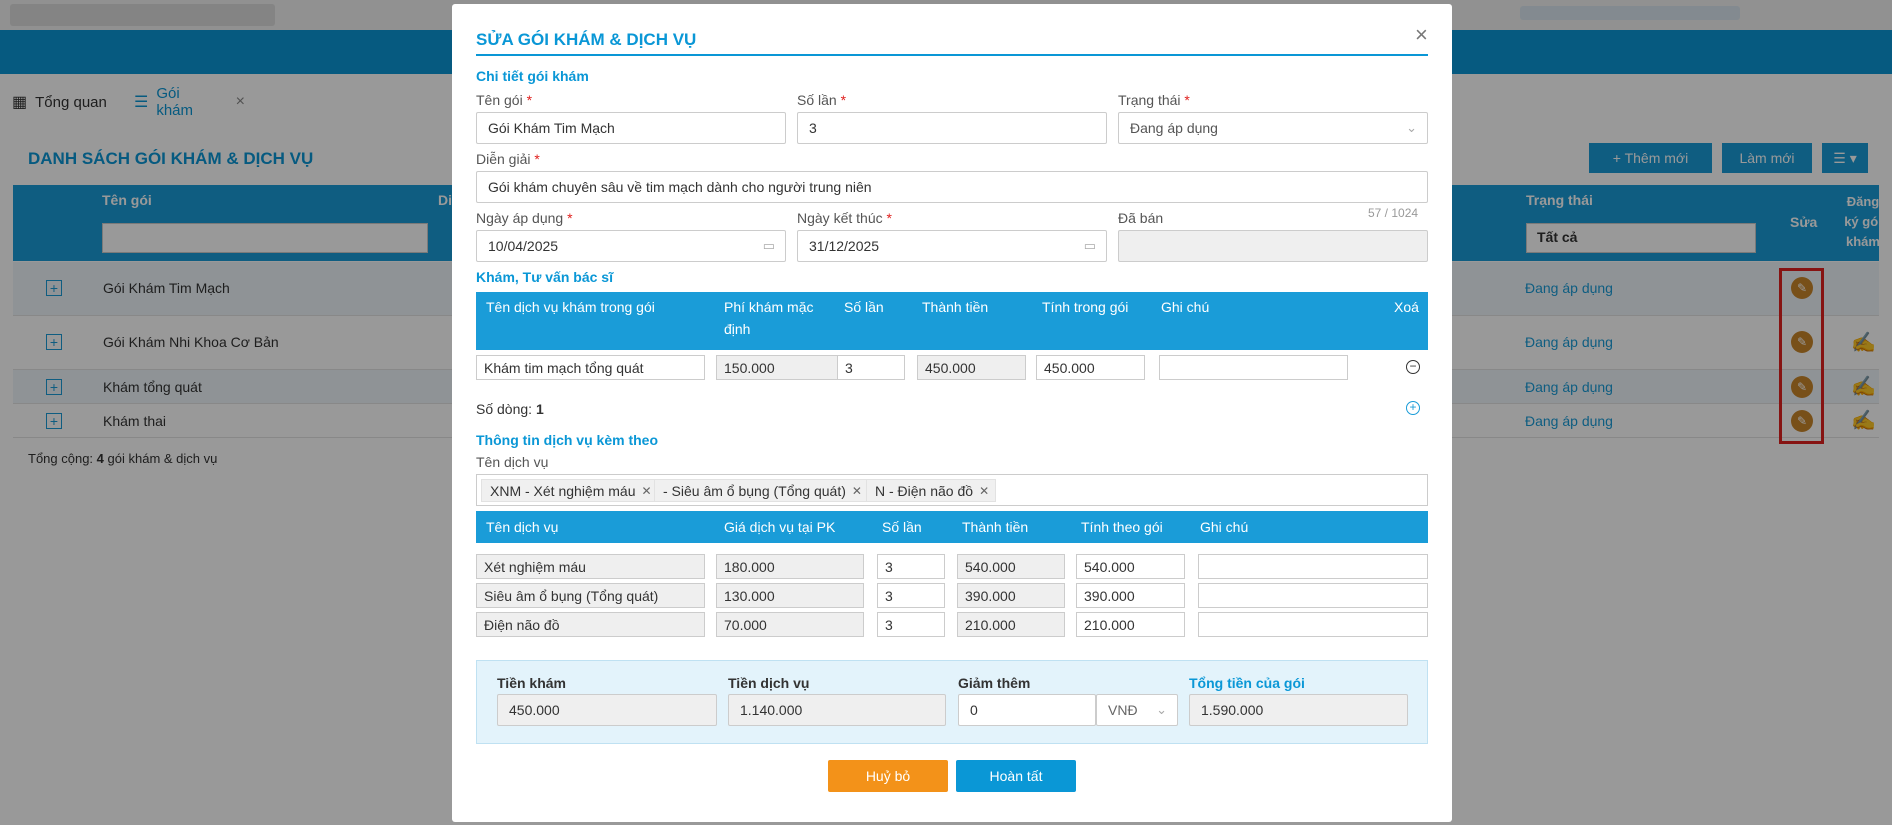 Image resolution: width=1892 pixels, height=825 pixels. Describe the element at coordinates (1421, 35) in the screenshot. I see `close-icon: ×` at that location.